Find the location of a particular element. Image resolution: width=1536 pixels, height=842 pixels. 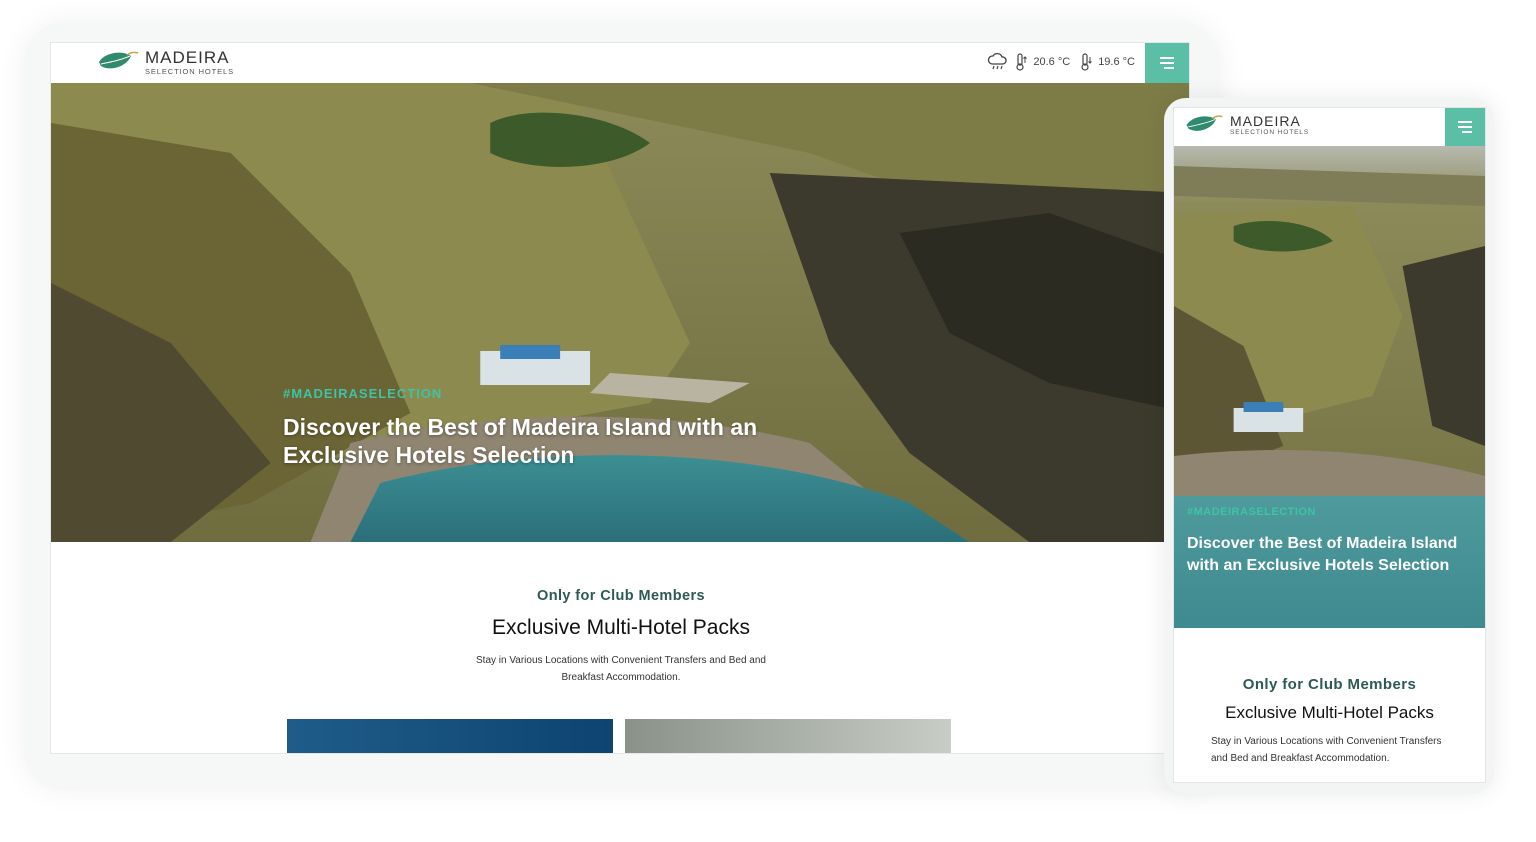

weather-widget: 20.6 °C 19.6 °C is located at coordinates (1061, 62).